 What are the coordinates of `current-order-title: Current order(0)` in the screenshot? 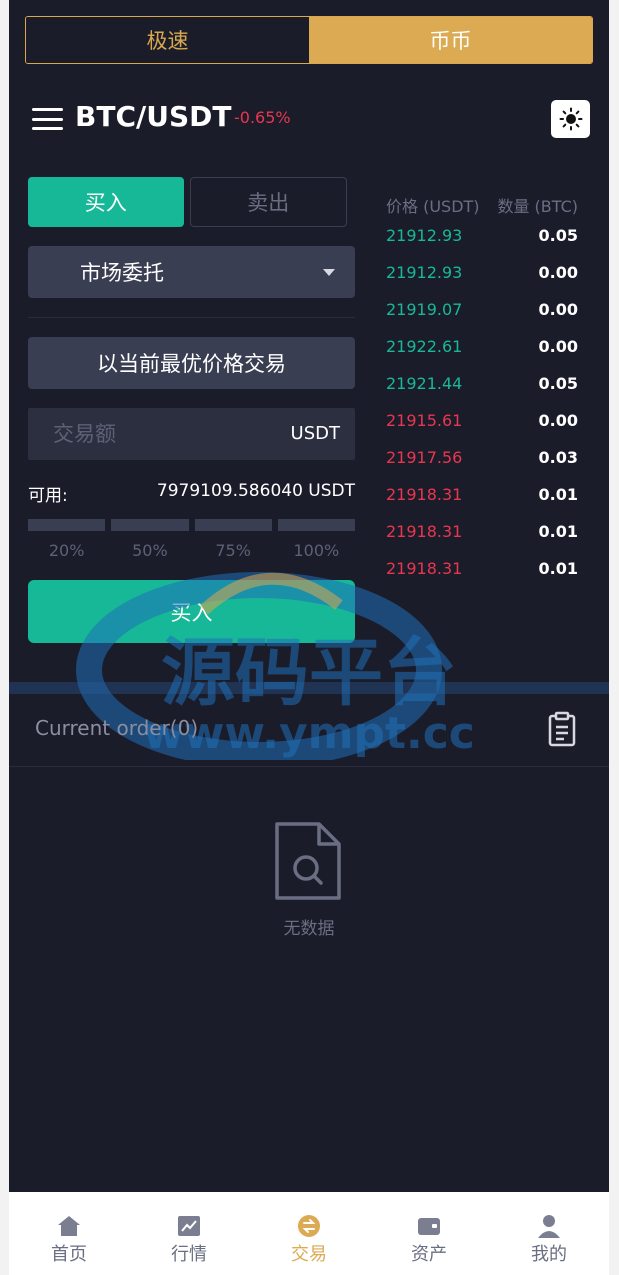 It's located at (116, 728).